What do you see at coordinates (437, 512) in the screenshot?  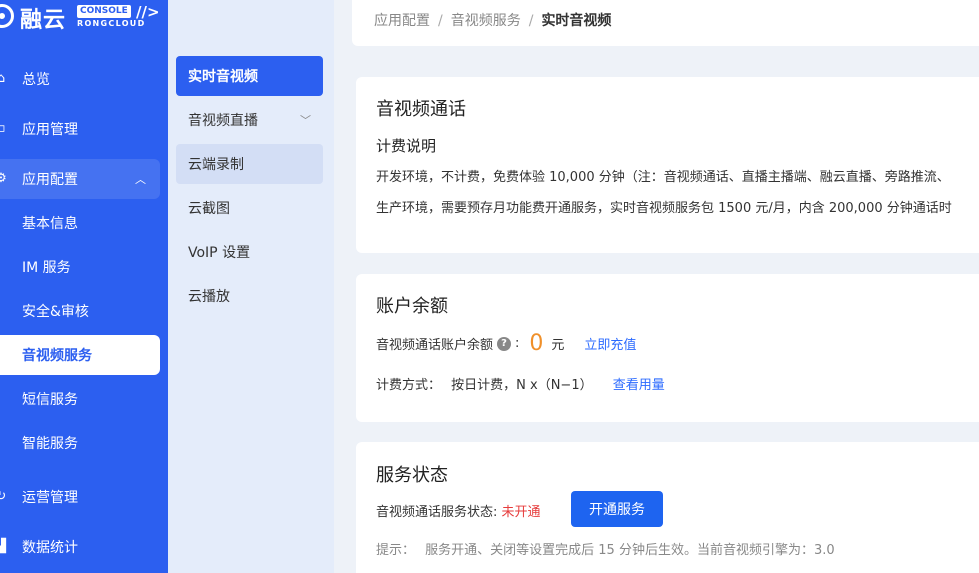 I see `service-status-label: 音视频通话服务状态:` at bounding box center [437, 512].